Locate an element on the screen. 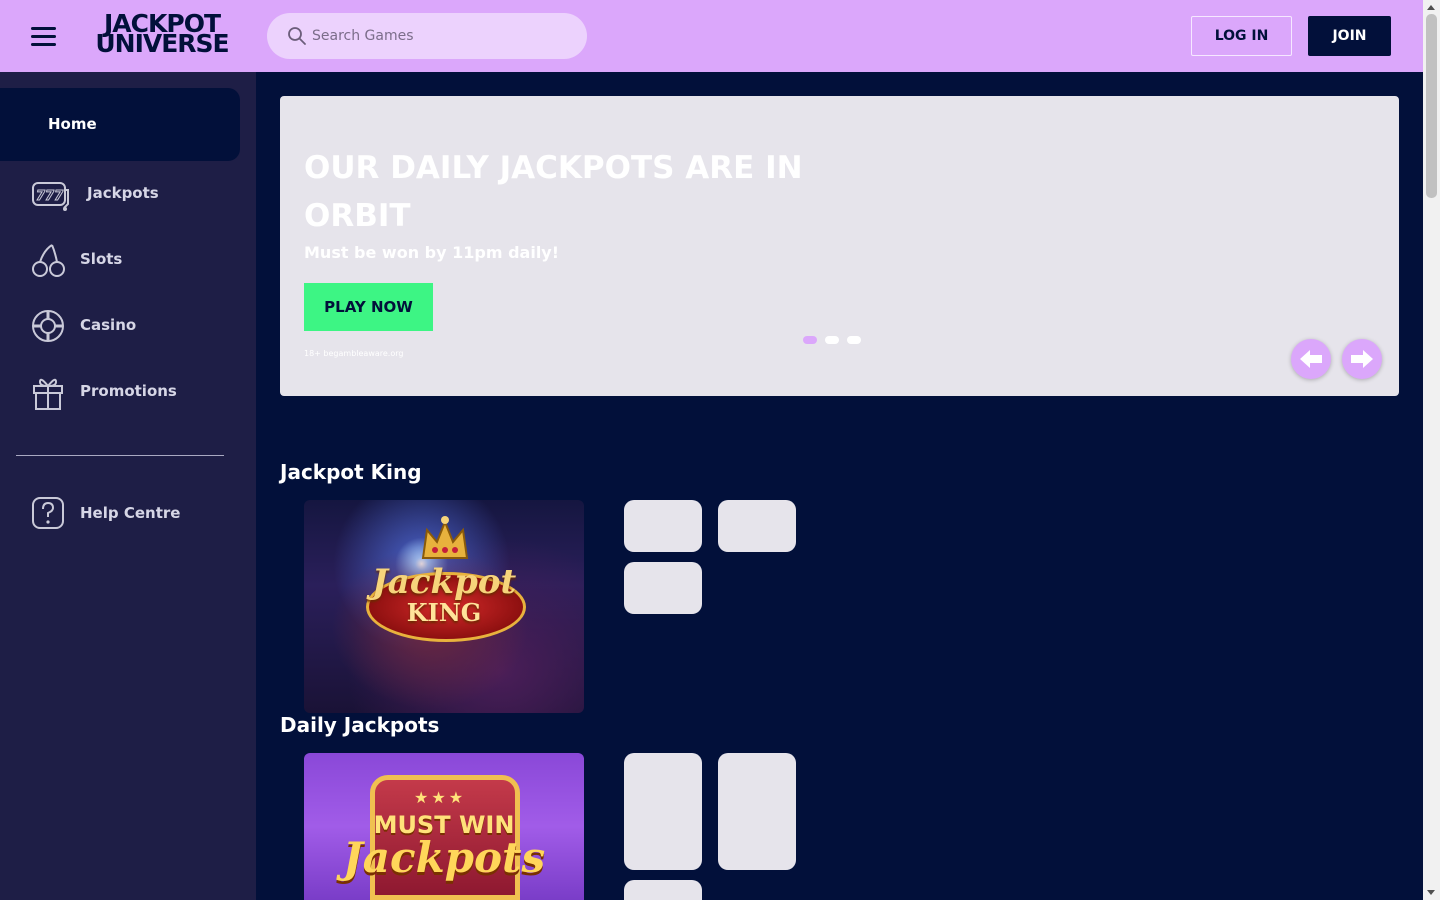 The image size is (1440, 900). page-scrollbar is located at coordinates (1431, 450).